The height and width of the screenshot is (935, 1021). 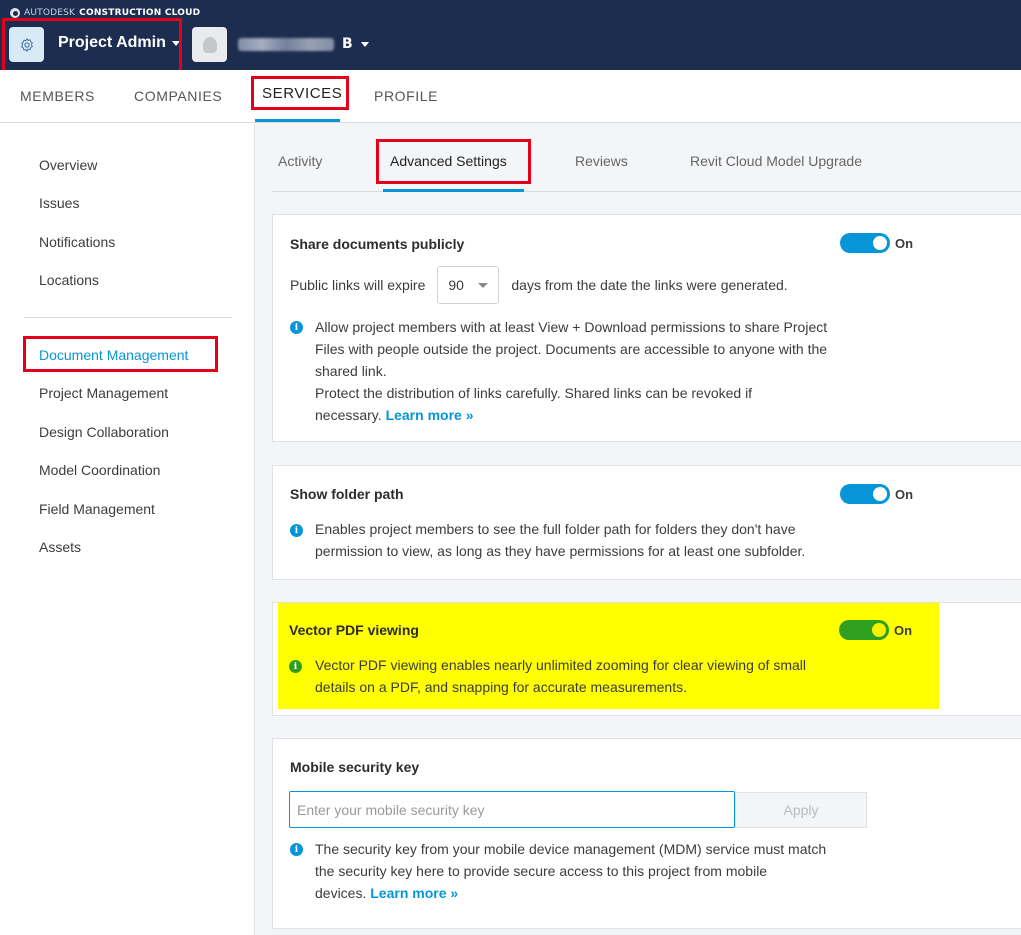 What do you see at coordinates (430, 415) in the screenshot?
I see `share-learn-more-link: Learn more »` at bounding box center [430, 415].